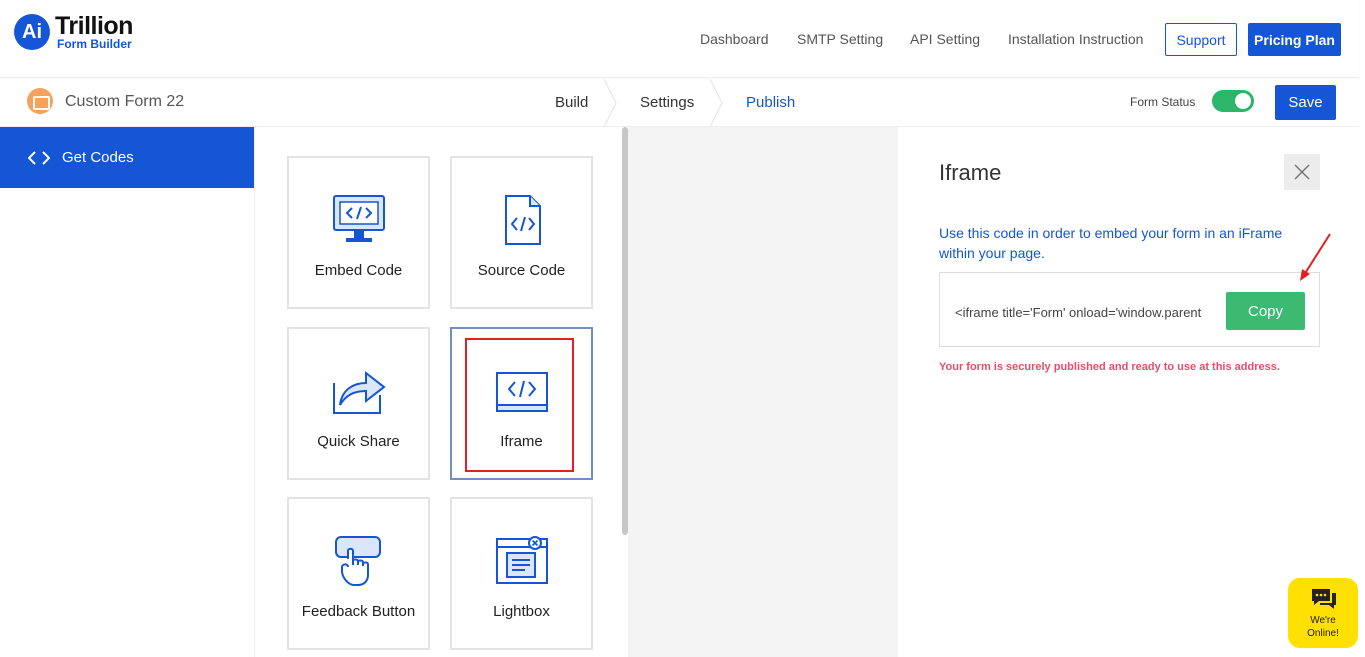  I want to click on share-icon, so click(359, 392).